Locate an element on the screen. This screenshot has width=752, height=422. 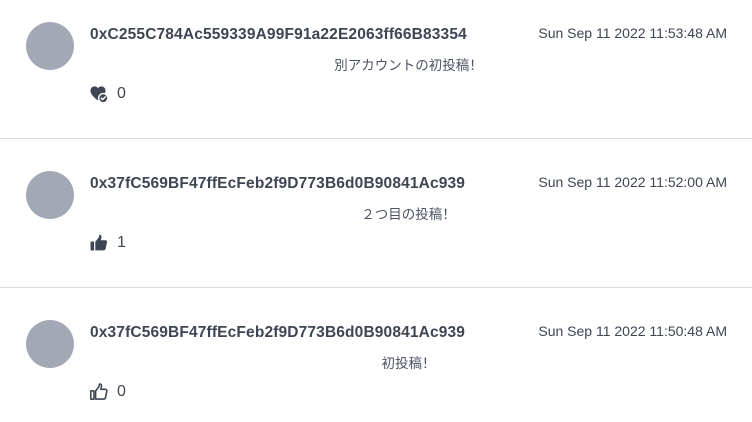
reaction-count: 1 is located at coordinates (121, 242).